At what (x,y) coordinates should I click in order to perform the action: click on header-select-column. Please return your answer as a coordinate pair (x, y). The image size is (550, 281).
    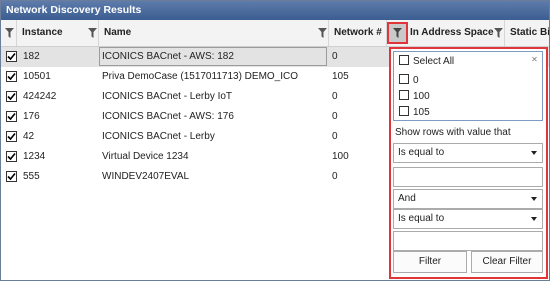
    Looking at the image, I should click on (9, 33).